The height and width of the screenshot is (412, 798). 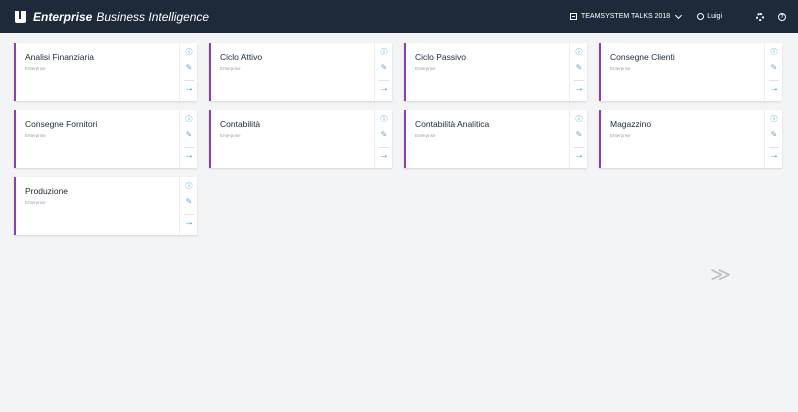 I want to click on tile-title: Ciclo Attivo, so click(x=241, y=57).